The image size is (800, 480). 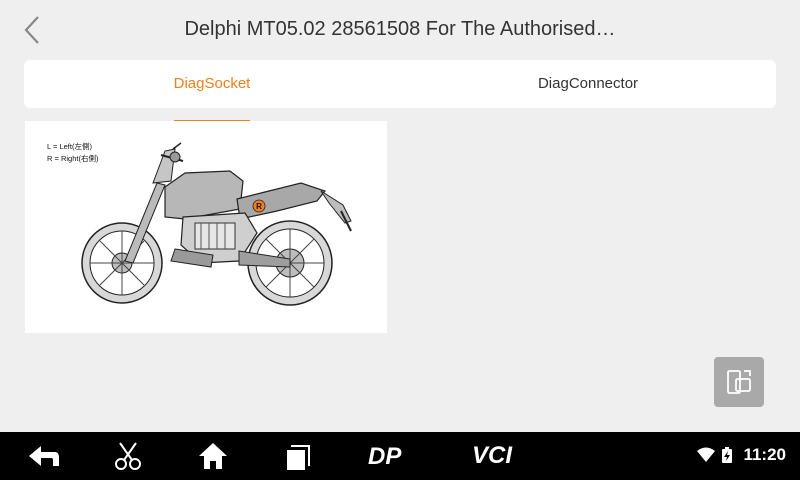 I want to click on switch-view-button, so click(x=739, y=382).